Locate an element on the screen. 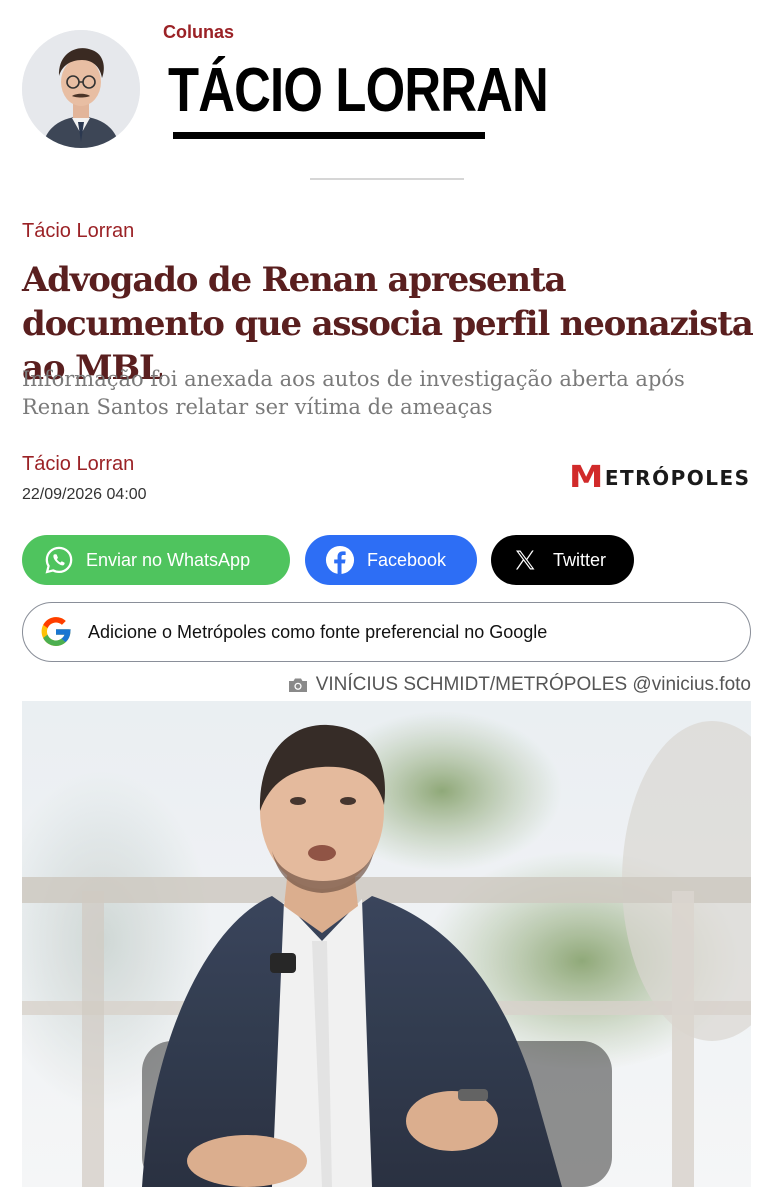  column-title-underline is located at coordinates (329, 135).